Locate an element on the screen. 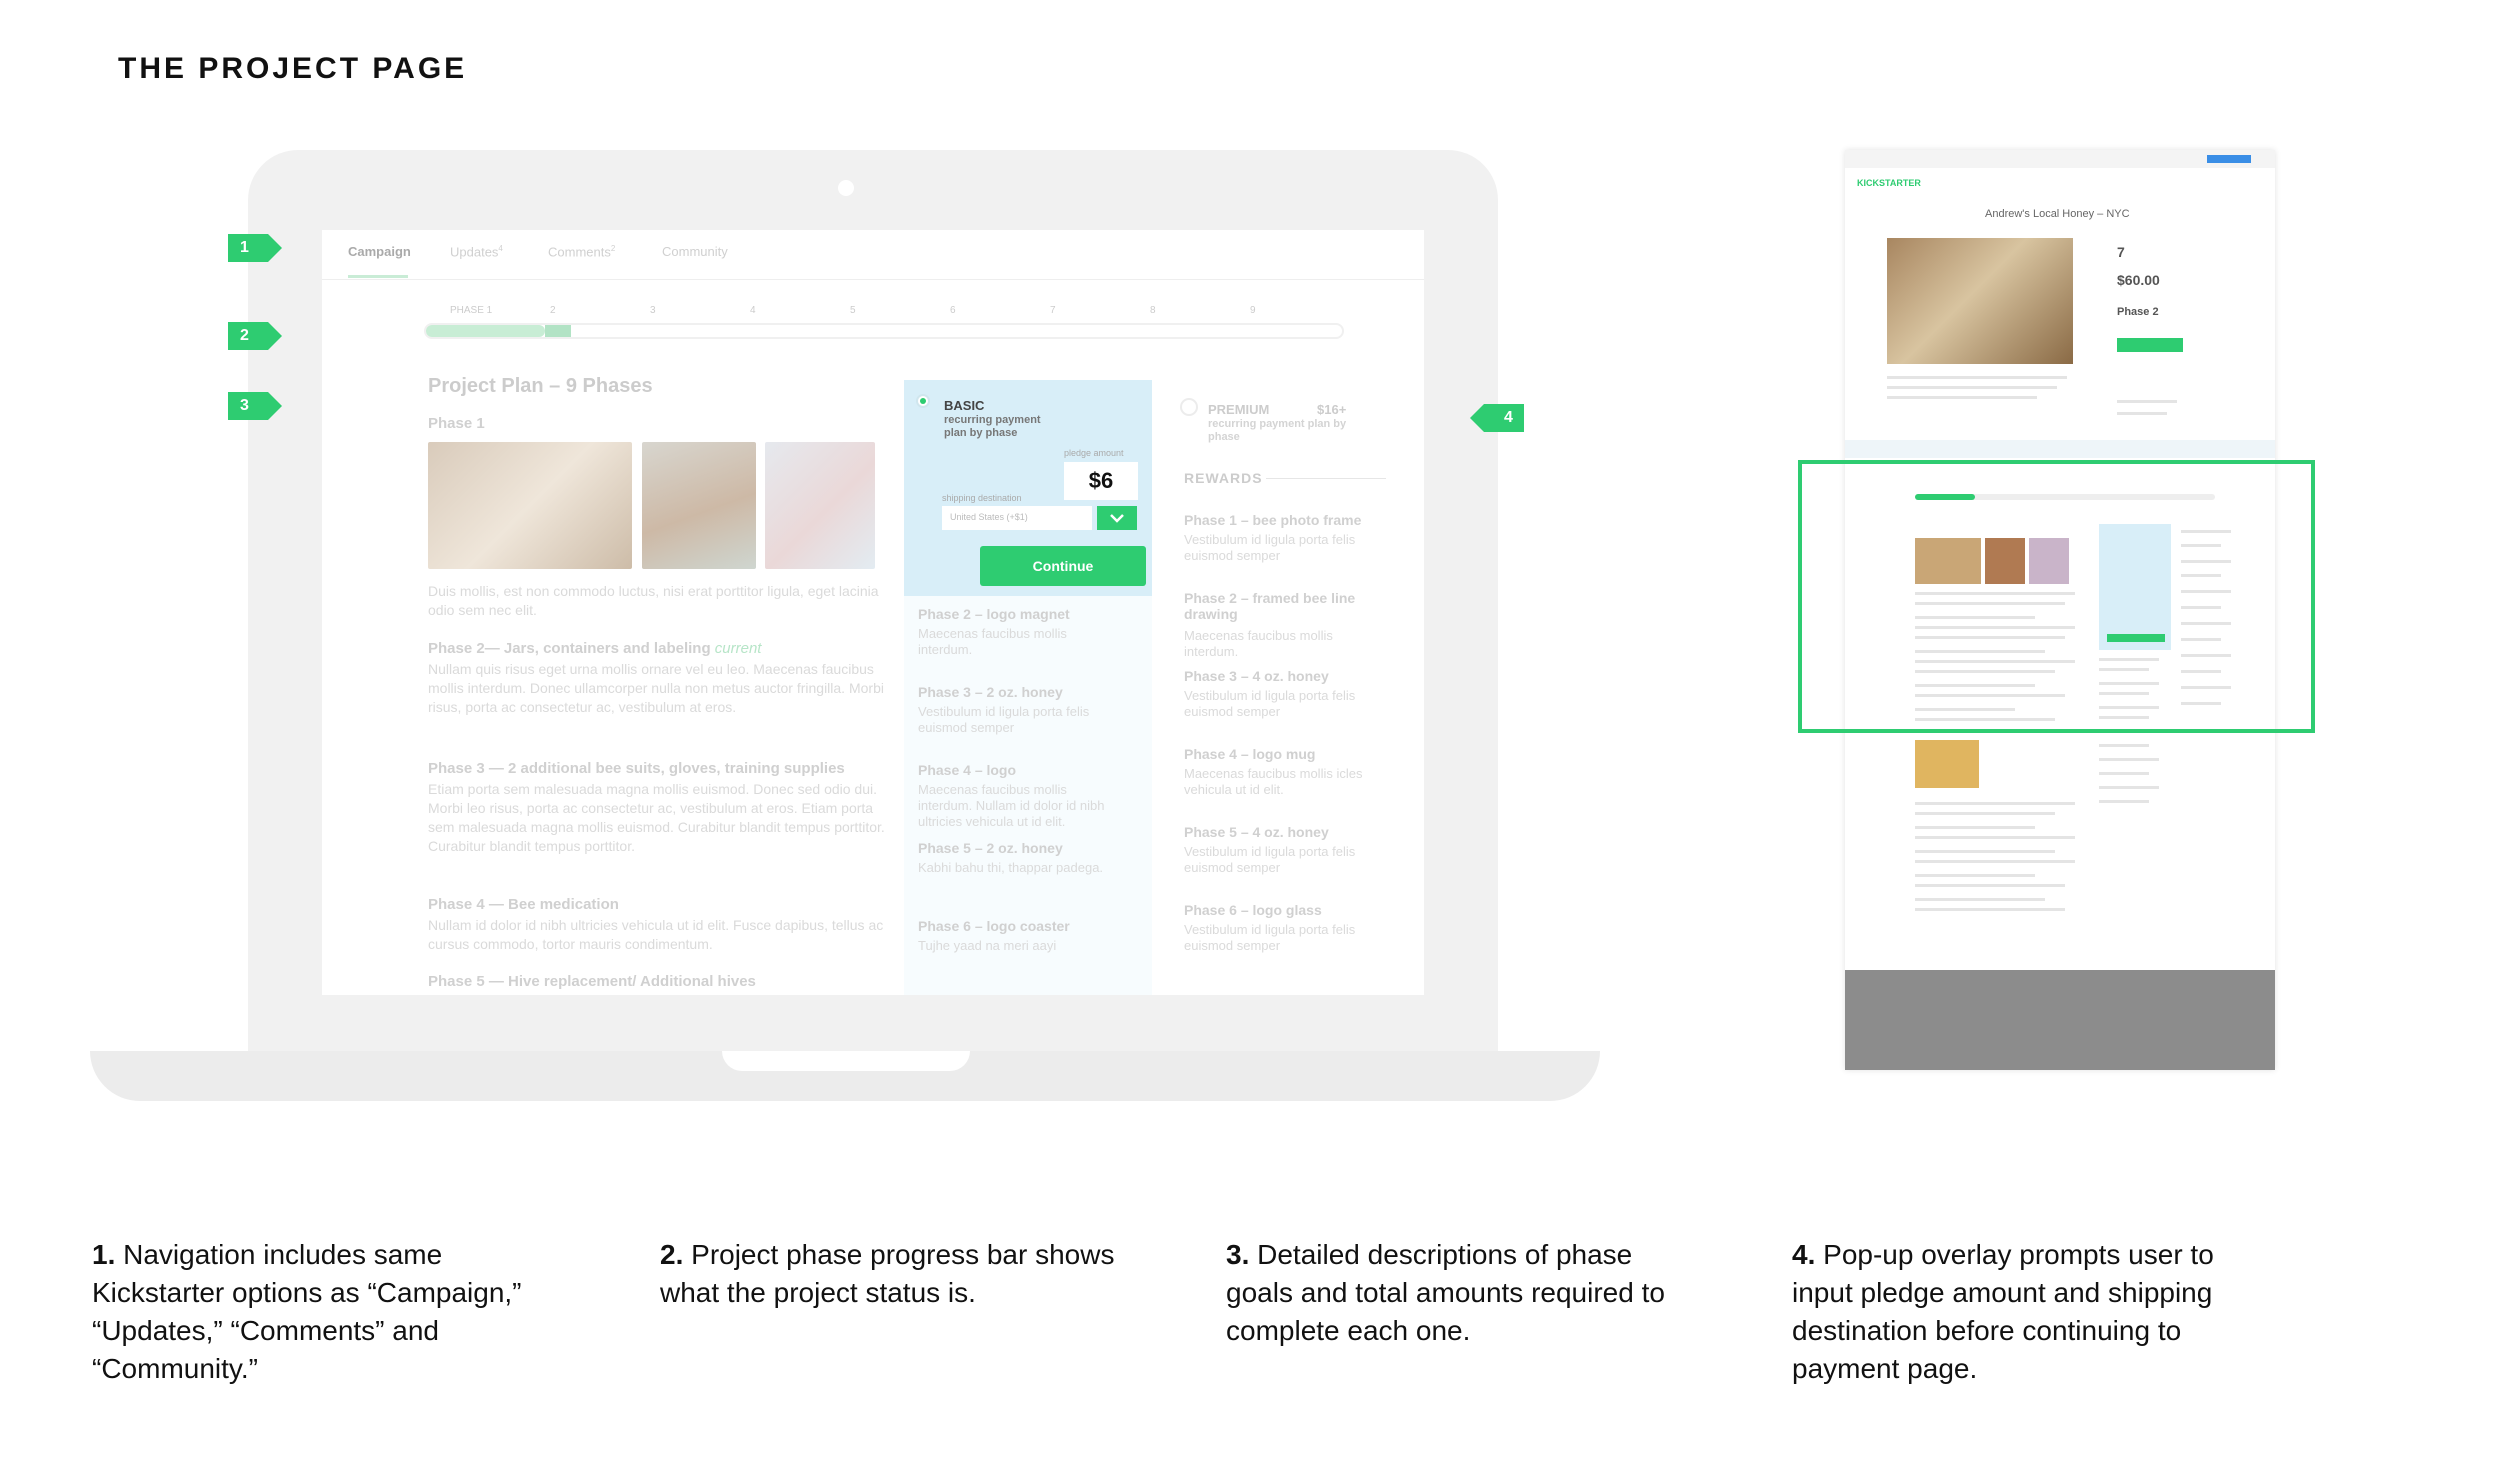 This screenshot has height=1471, width=2500. phase-label: 2 is located at coordinates (553, 310).